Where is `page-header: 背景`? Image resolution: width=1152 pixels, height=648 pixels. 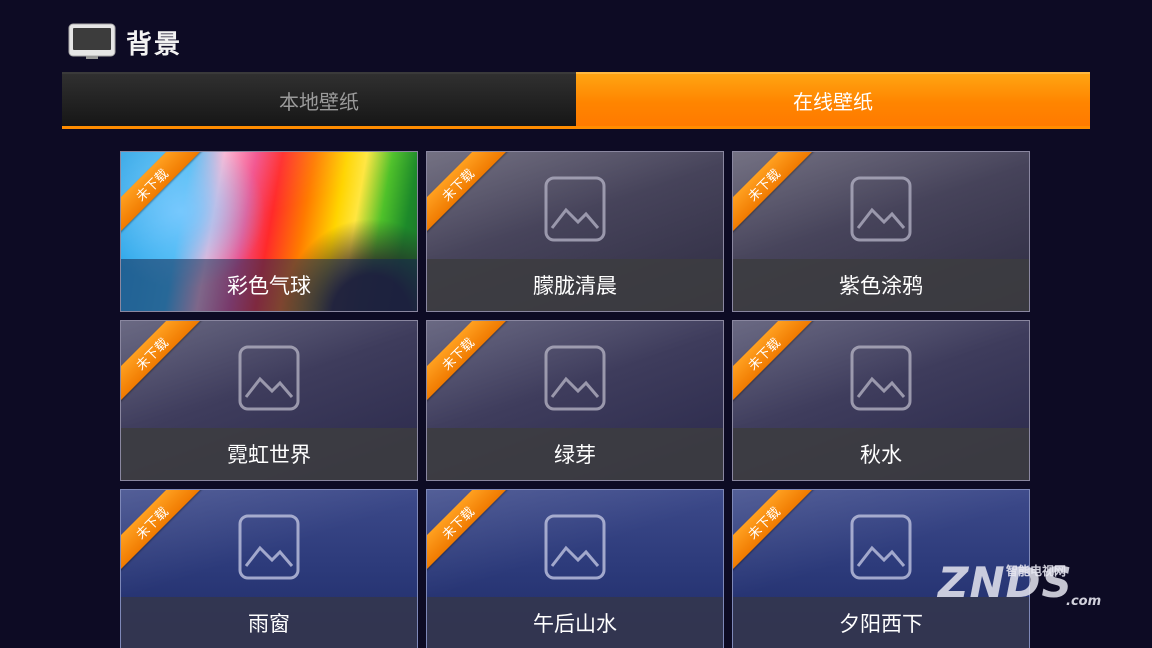
page-header: 背景 is located at coordinates (125, 42).